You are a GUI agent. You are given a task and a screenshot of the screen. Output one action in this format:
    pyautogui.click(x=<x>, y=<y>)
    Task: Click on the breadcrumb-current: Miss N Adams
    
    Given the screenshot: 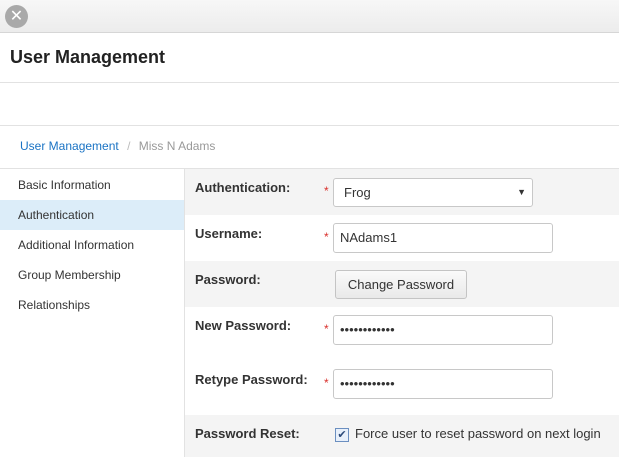 What is the action you would take?
    pyautogui.click(x=177, y=146)
    